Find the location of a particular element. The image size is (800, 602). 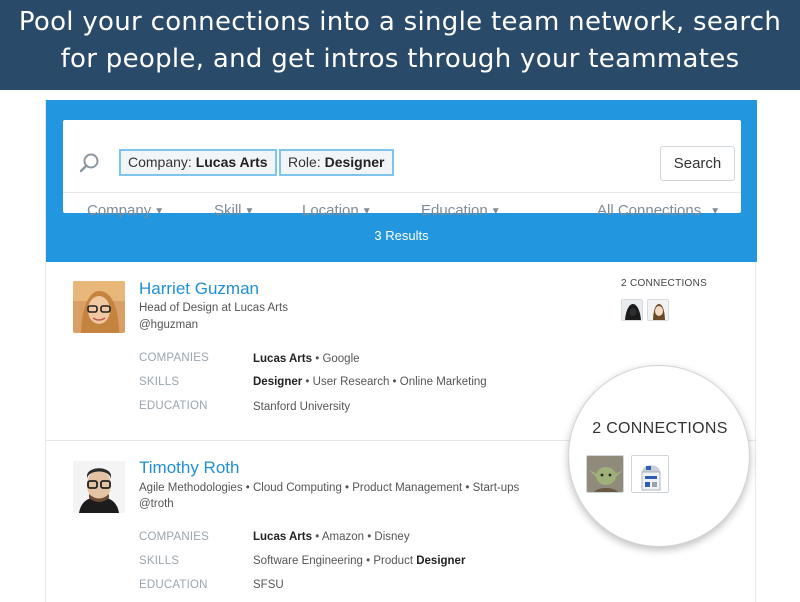

skill-tag: Designer is located at coordinates (278, 382).